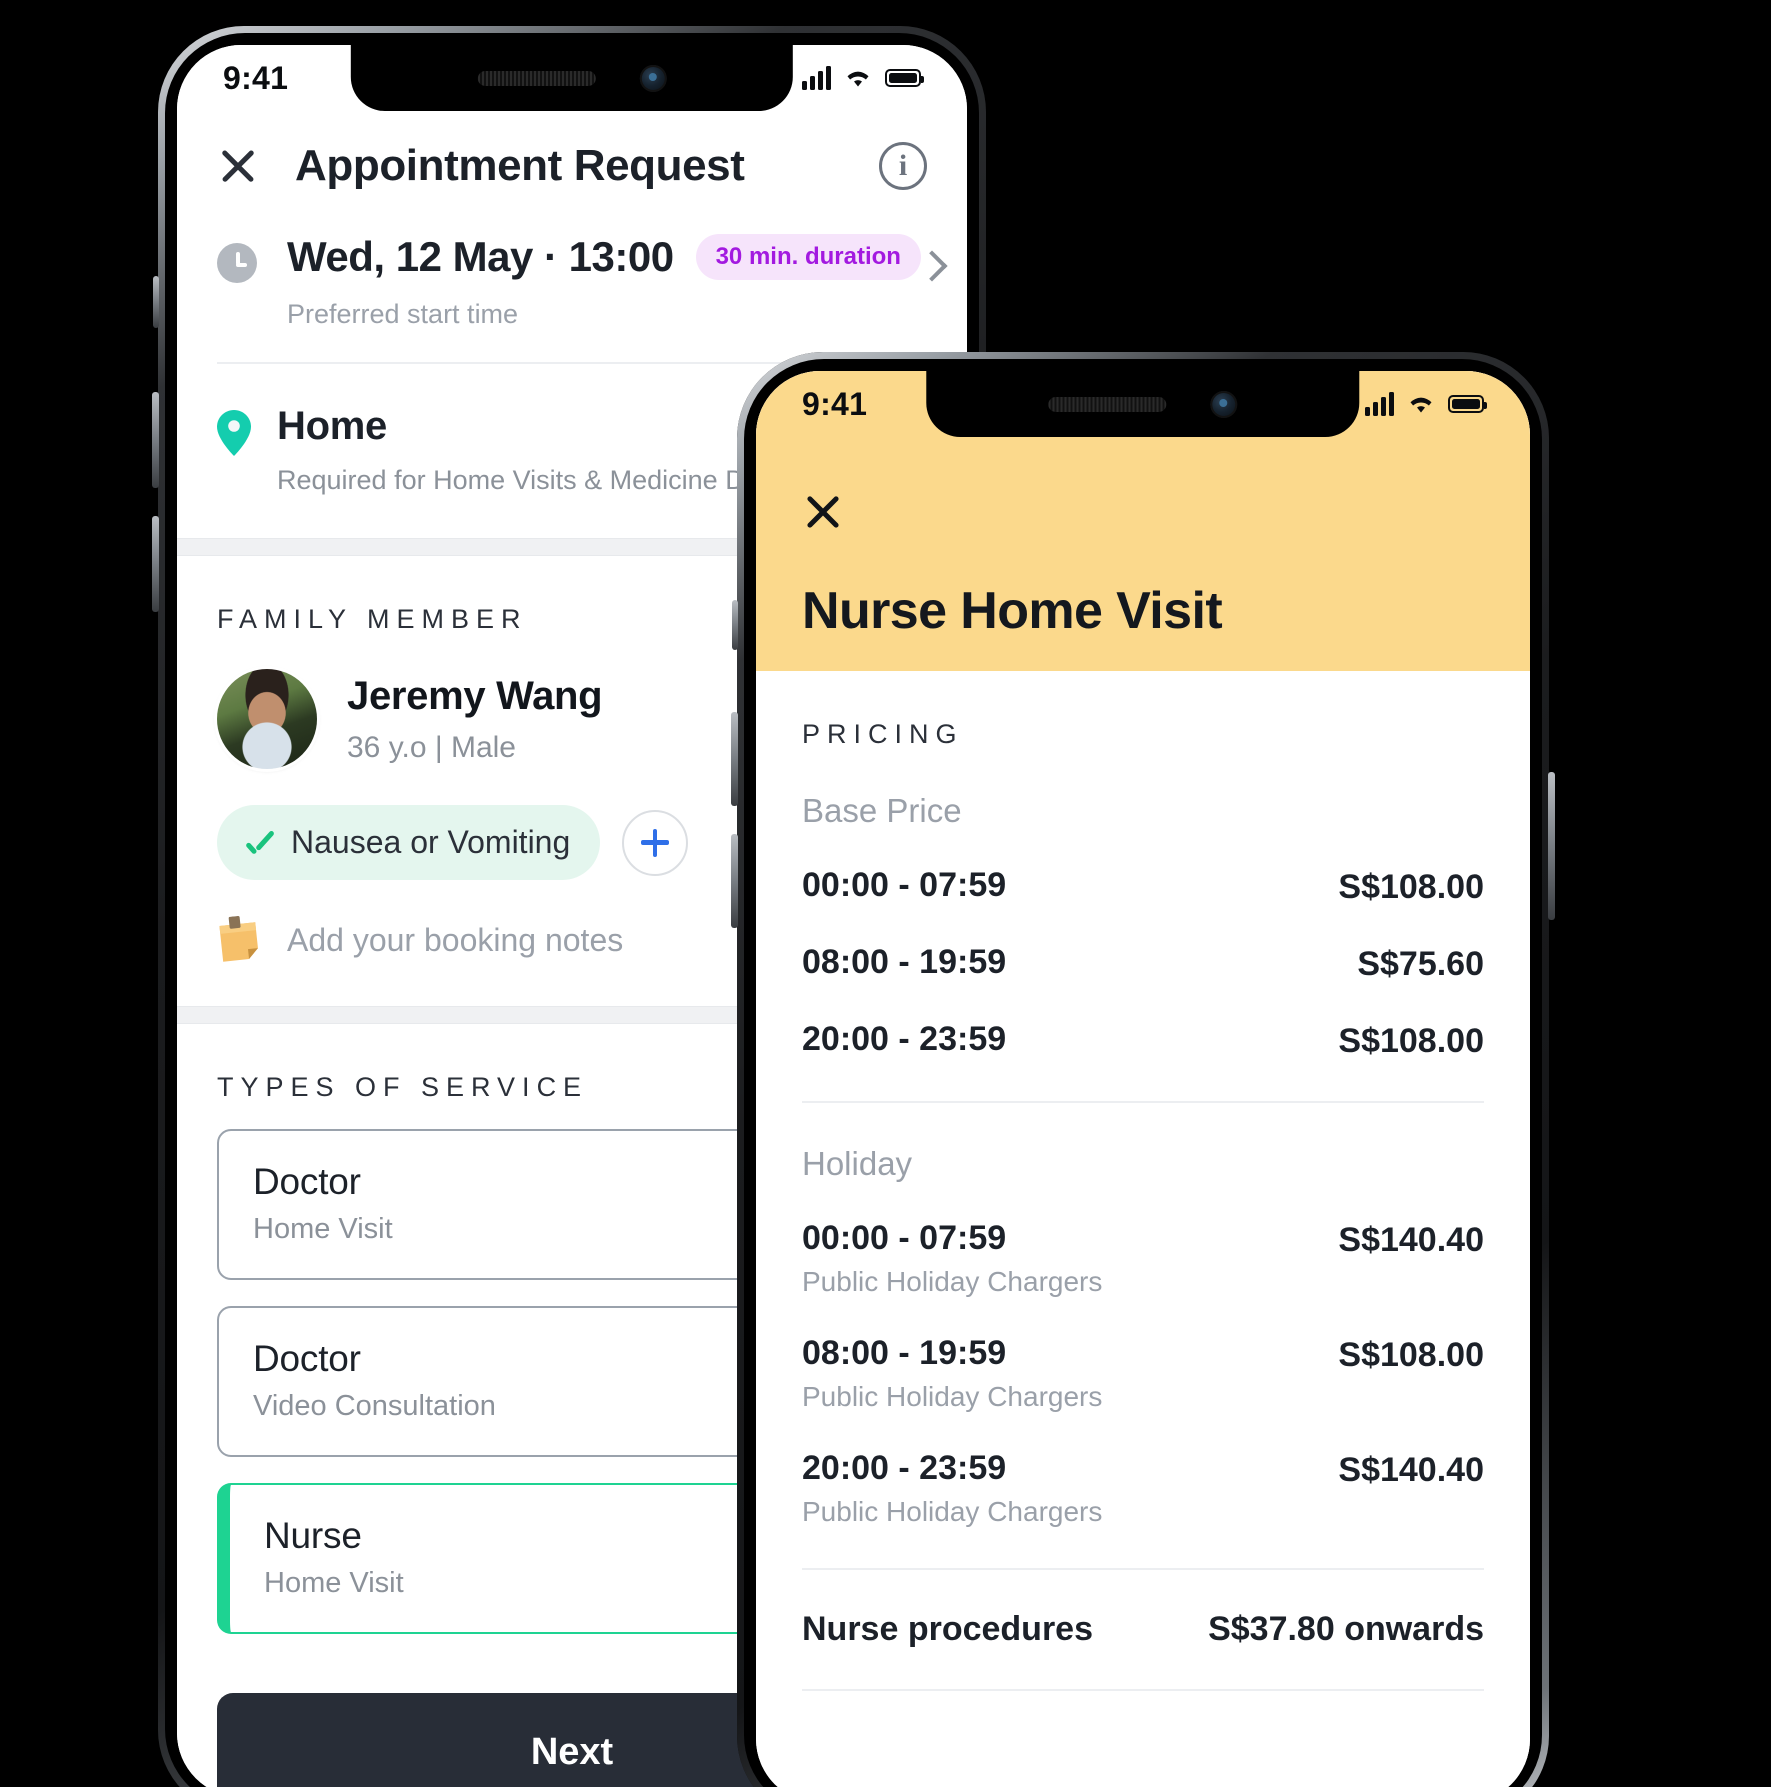 The width and height of the screenshot is (1771, 1787). Describe the element at coordinates (1551, 846) in the screenshot. I see `phone2-power-button` at that location.